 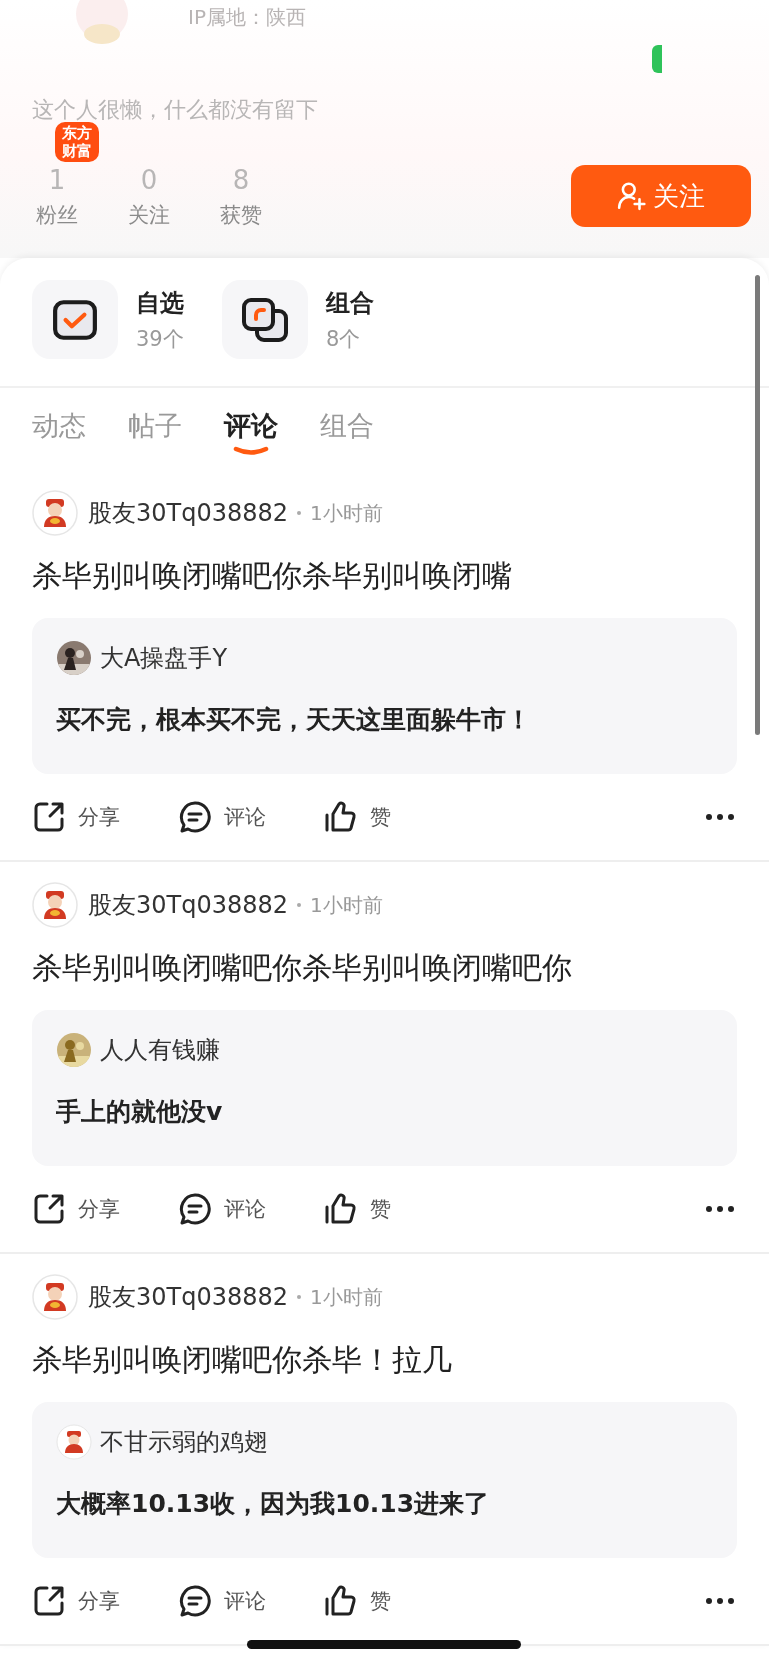 What do you see at coordinates (164, 658) in the screenshot?
I see `reply-author: 大A操盘手Y` at bounding box center [164, 658].